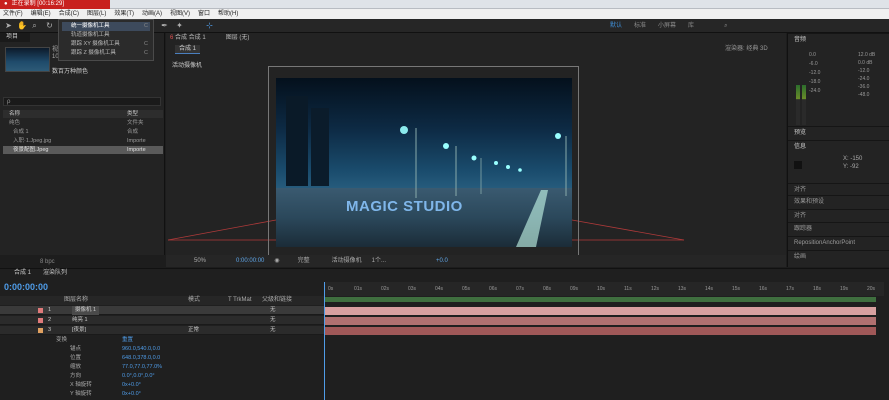  What do you see at coordinates (277, 300) in the screenshot?
I see `col-parent: 父级和链接` at bounding box center [277, 300].